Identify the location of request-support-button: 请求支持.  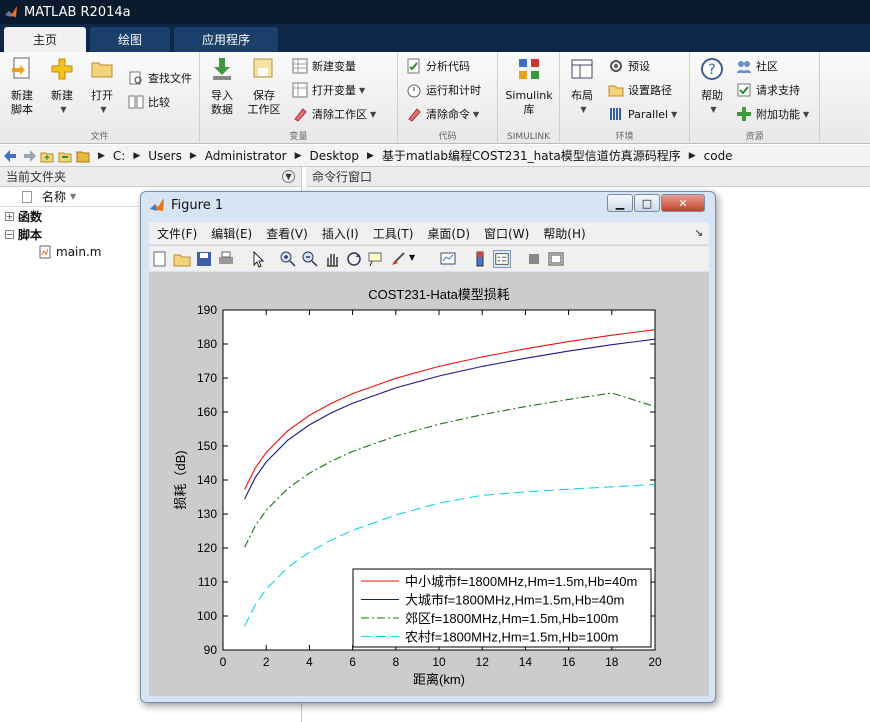
(768, 90).